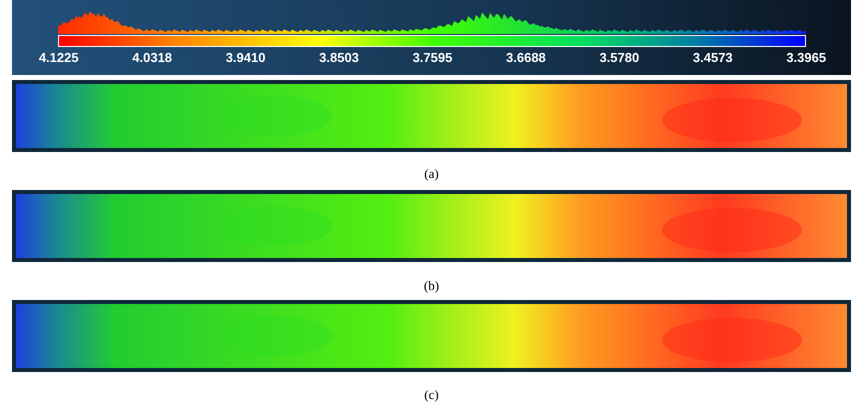  I want to click on scale-label: 3.4573, so click(713, 57).